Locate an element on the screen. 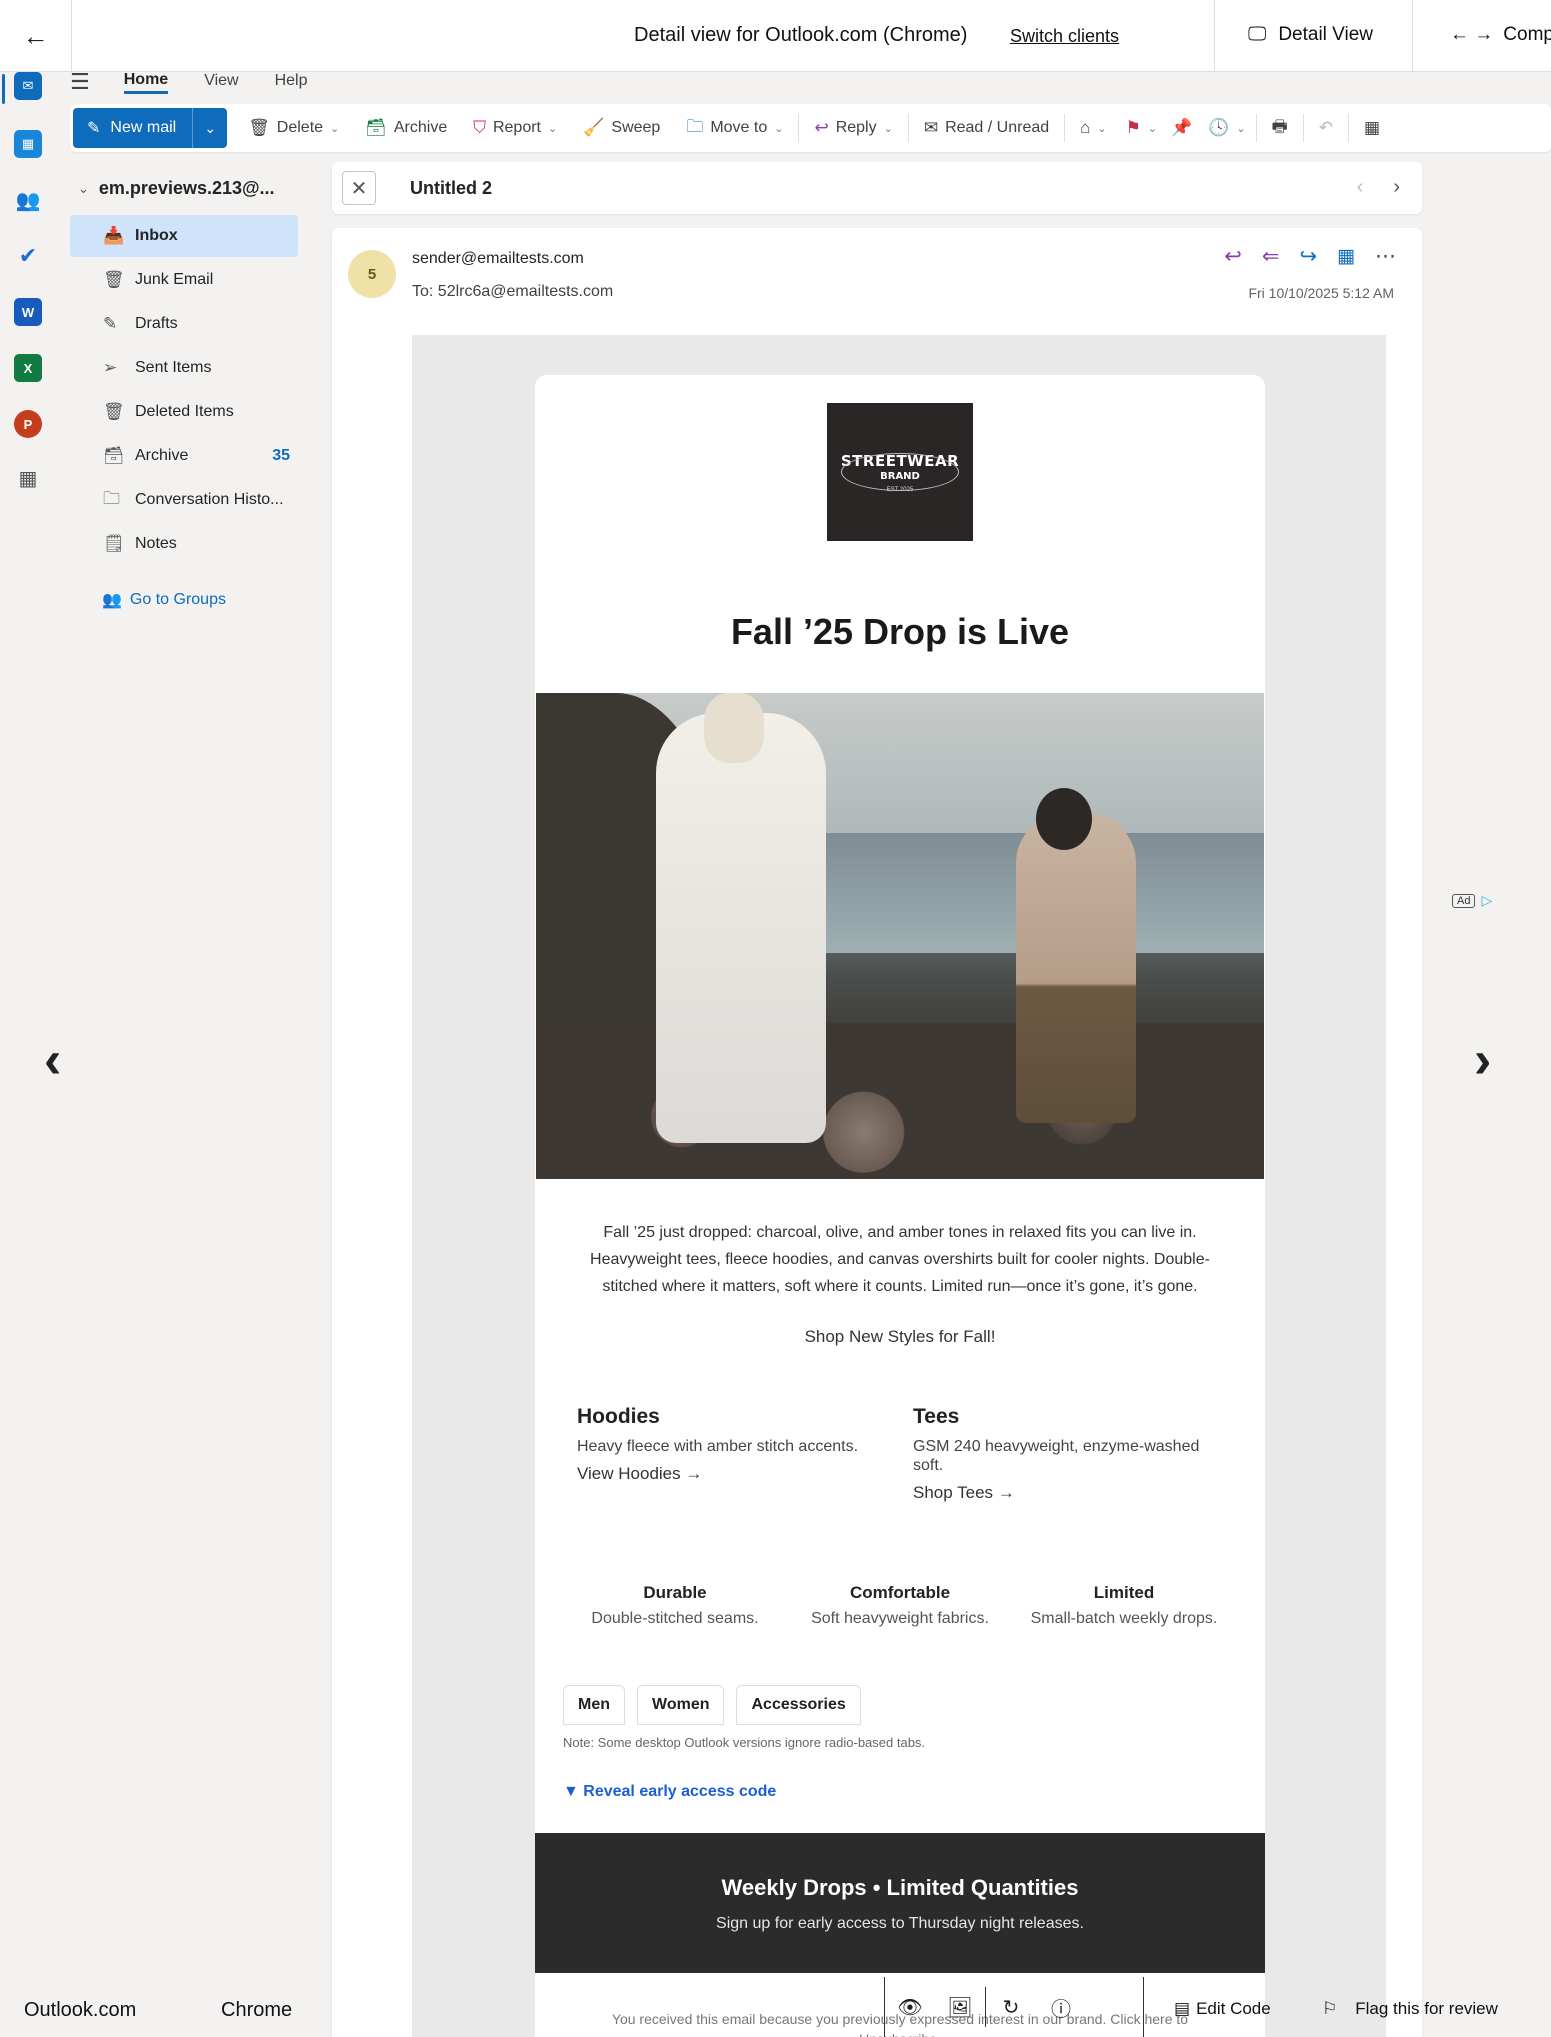  eye-icon: 👁 is located at coordinates (910, 2007).